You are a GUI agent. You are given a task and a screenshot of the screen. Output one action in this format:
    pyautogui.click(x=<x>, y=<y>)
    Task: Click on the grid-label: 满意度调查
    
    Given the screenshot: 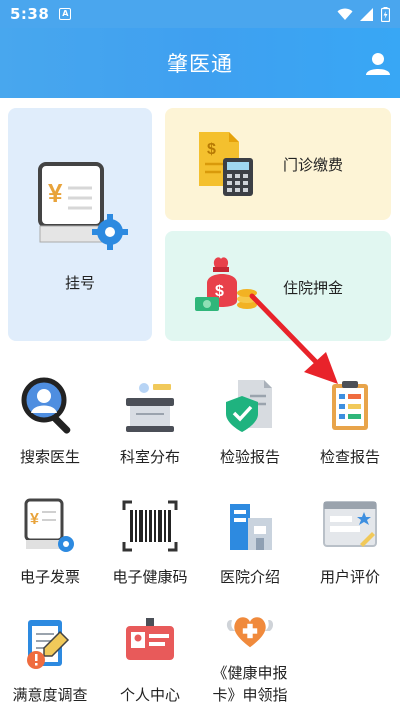 What is the action you would take?
    pyautogui.click(x=50, y=695)
    